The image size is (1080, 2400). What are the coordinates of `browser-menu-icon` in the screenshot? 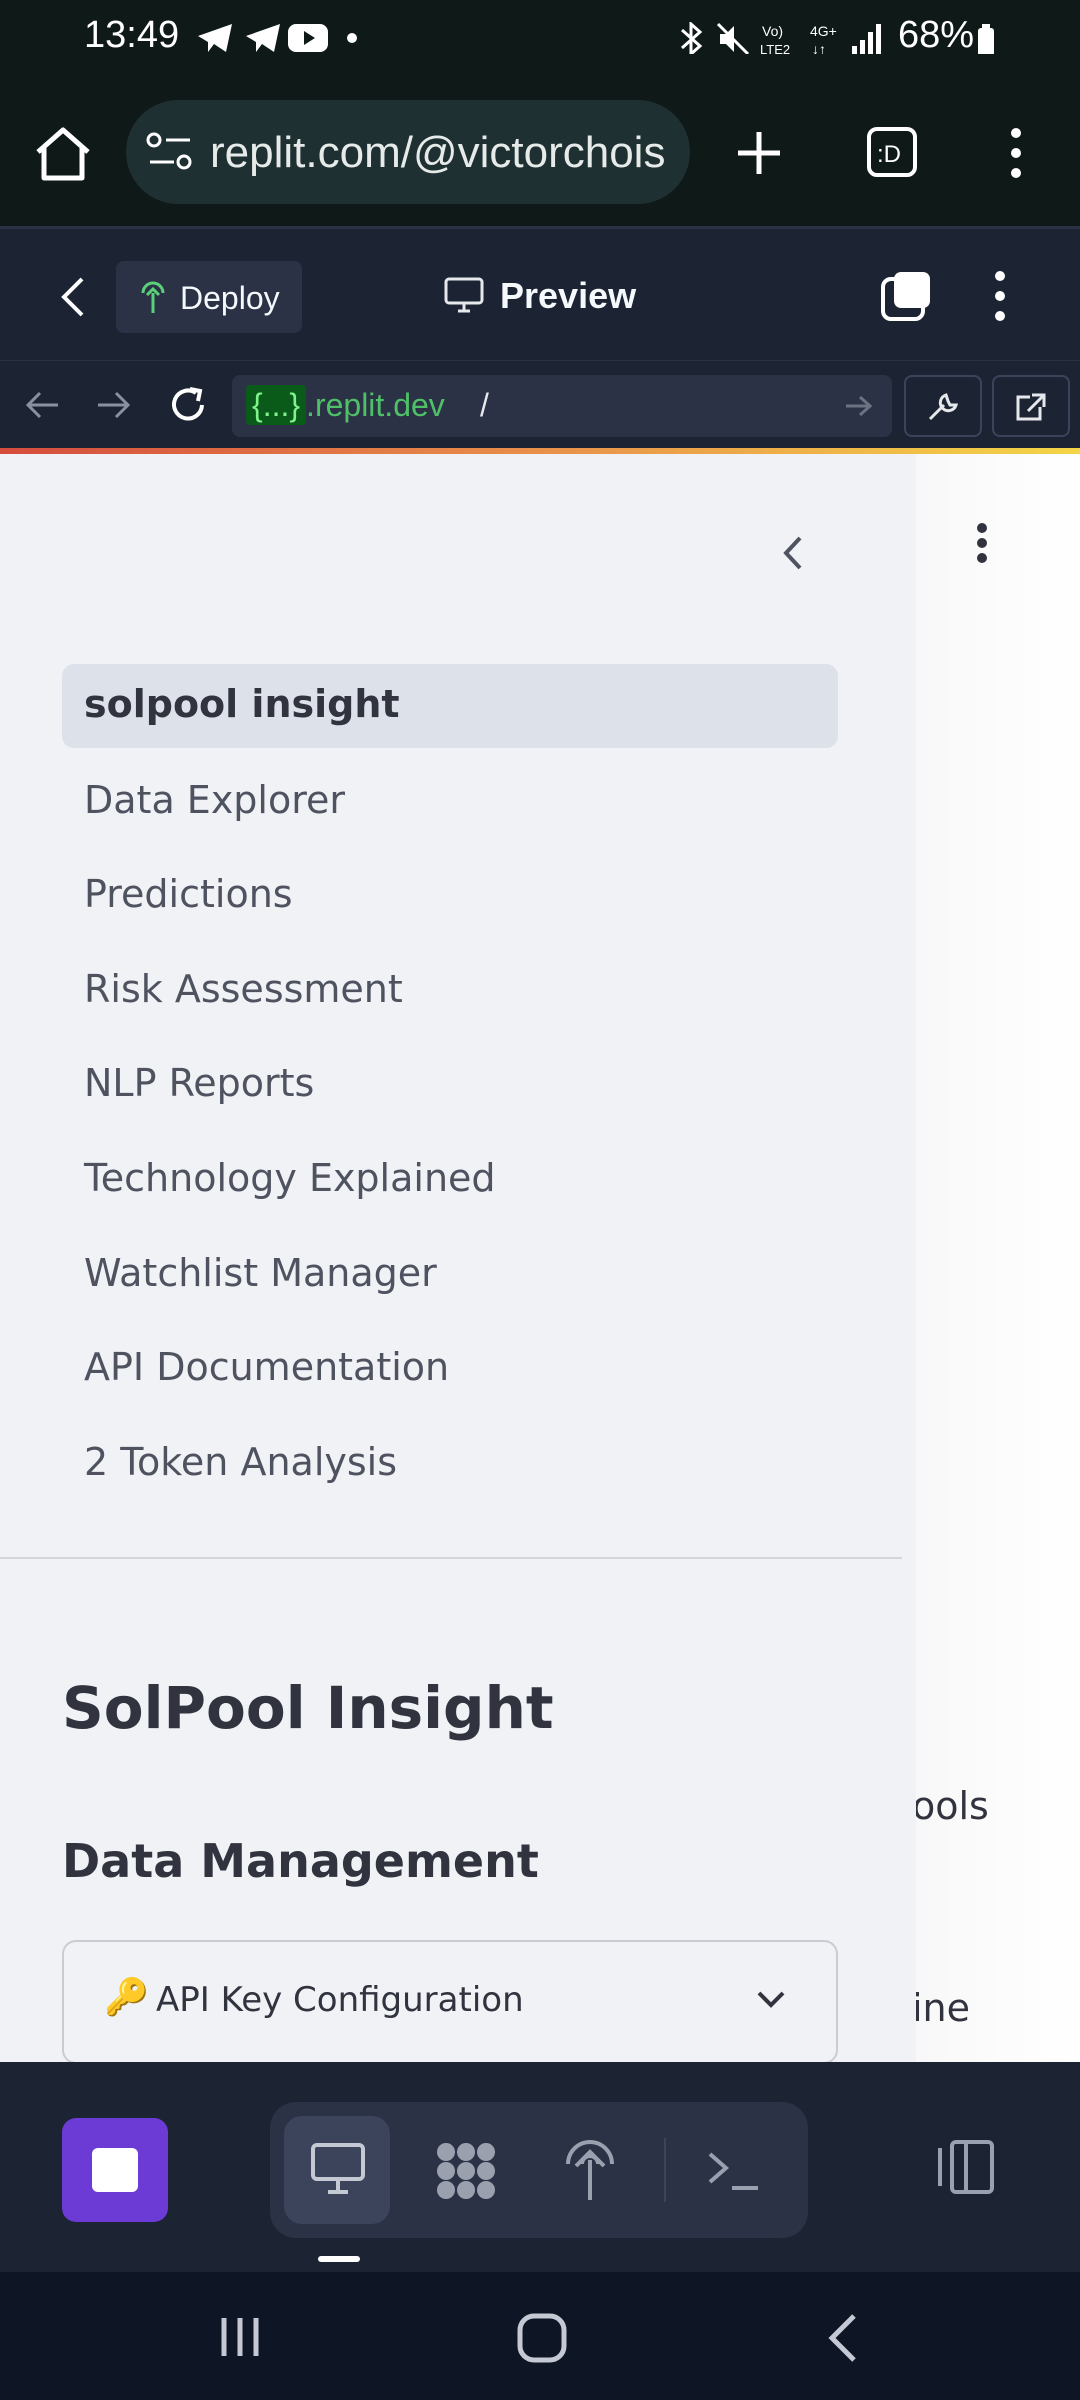 It's located at (1016, 153).